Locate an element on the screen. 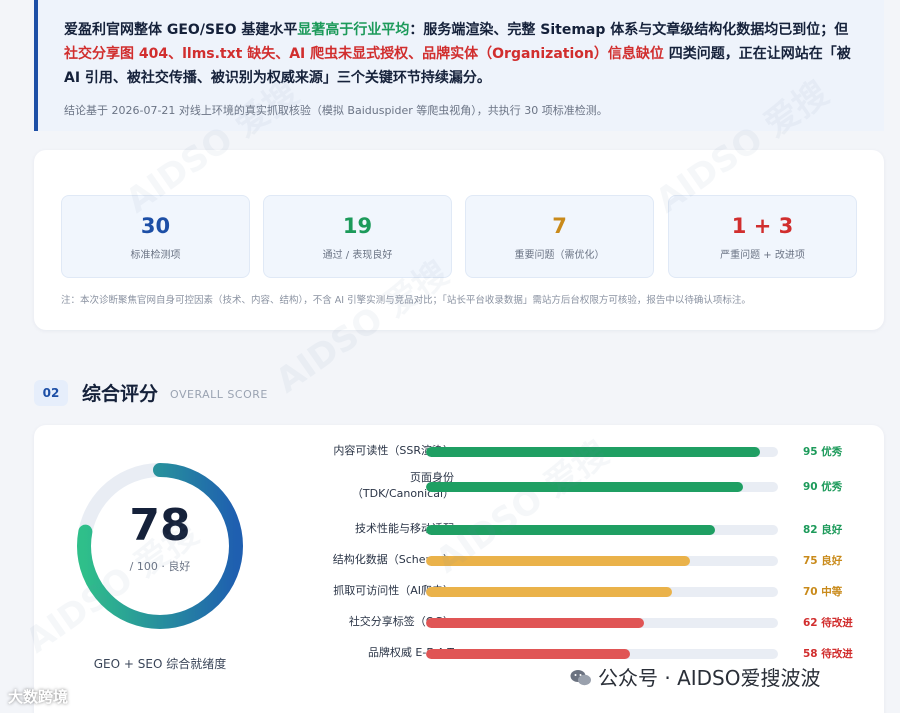  score-bar-value: 70 中等 is located at coordinates (823, 592).